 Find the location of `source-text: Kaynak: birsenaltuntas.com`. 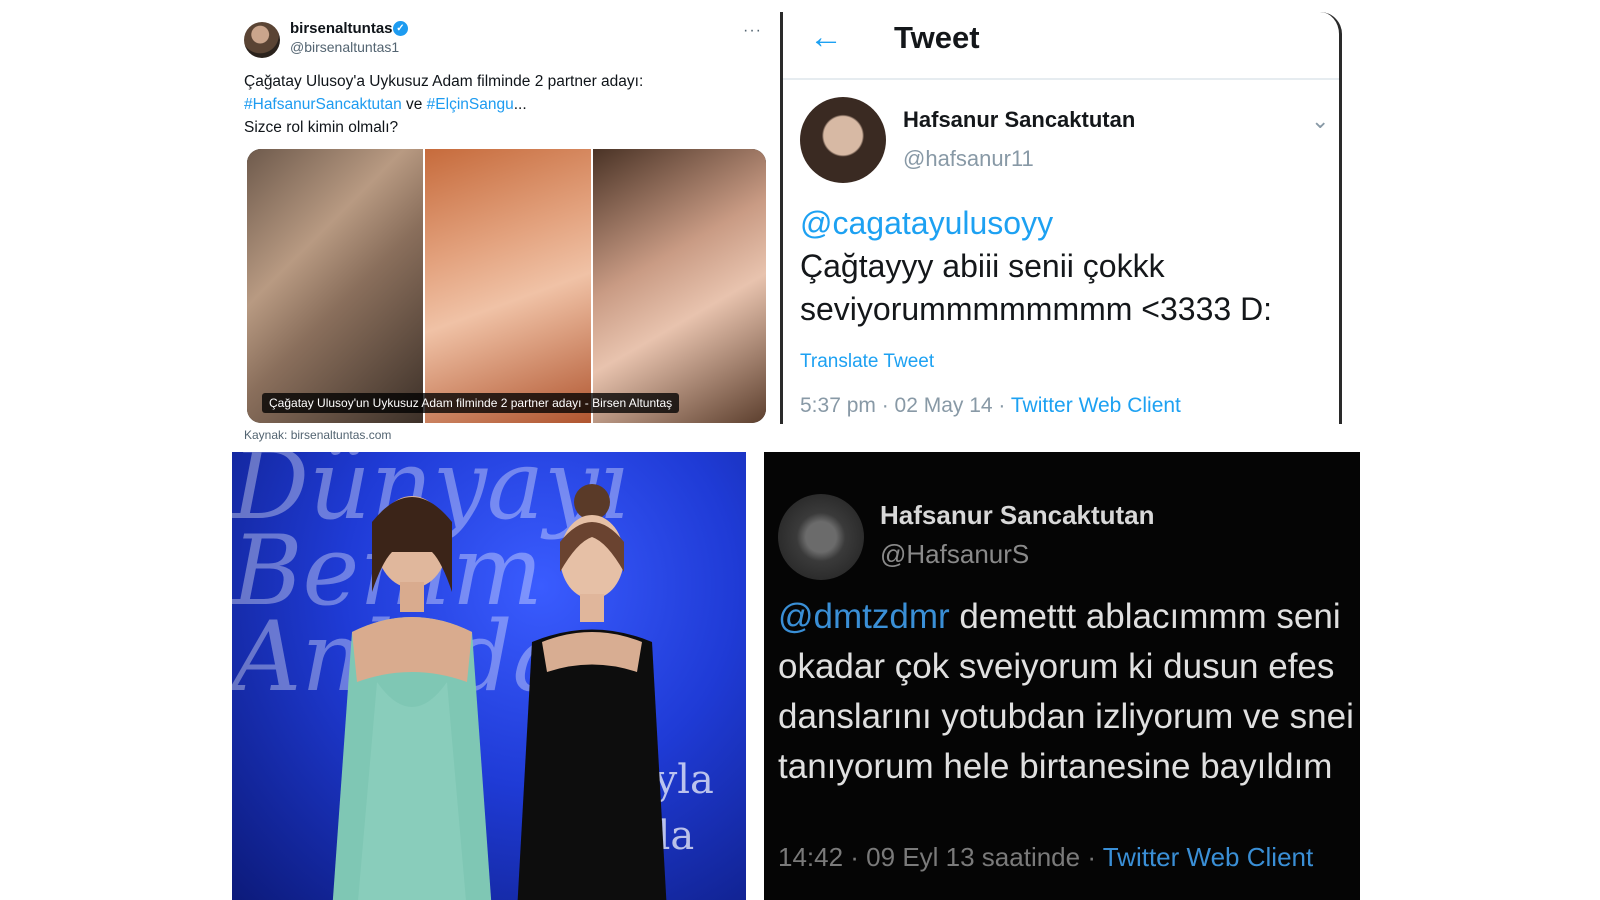

source-text: Kaynak: birsenaltuntas.com is located at coordinates (318, 435).